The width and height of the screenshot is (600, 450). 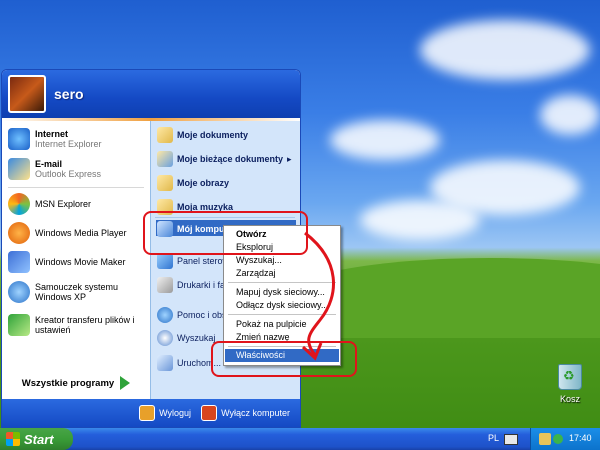 What do you see at coordinates (165, 159) in the screenshot?
I see `recent-documents-icon` at bounding box center [165, 159].